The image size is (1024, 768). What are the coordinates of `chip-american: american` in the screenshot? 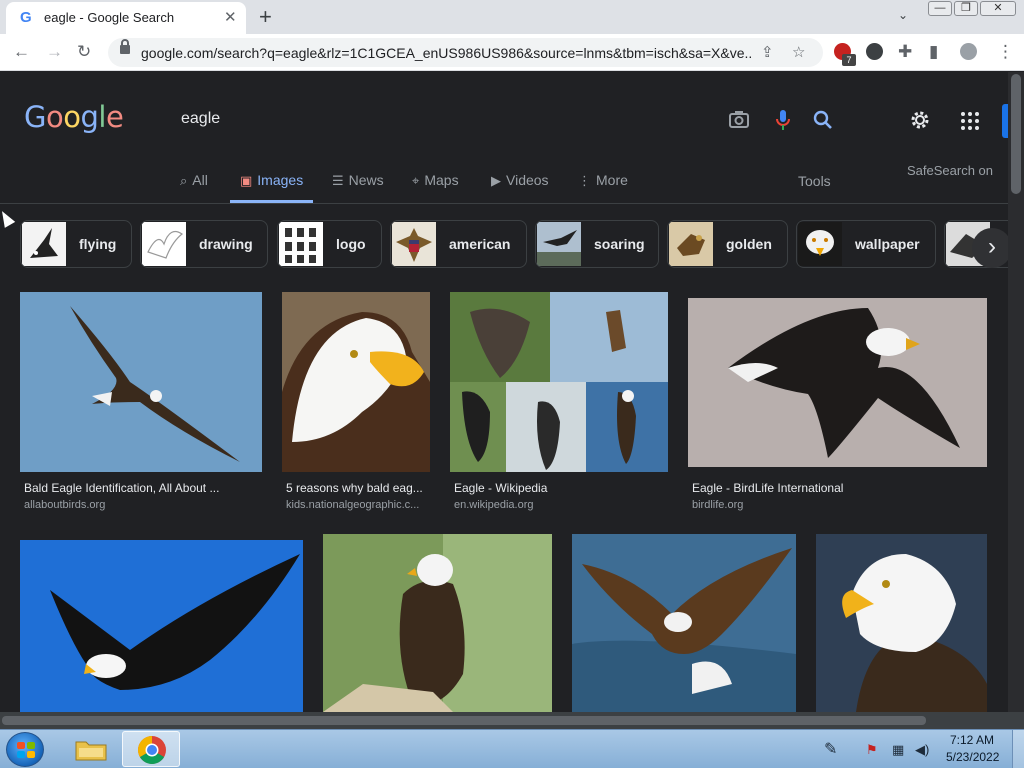 It's located at (458, 244).